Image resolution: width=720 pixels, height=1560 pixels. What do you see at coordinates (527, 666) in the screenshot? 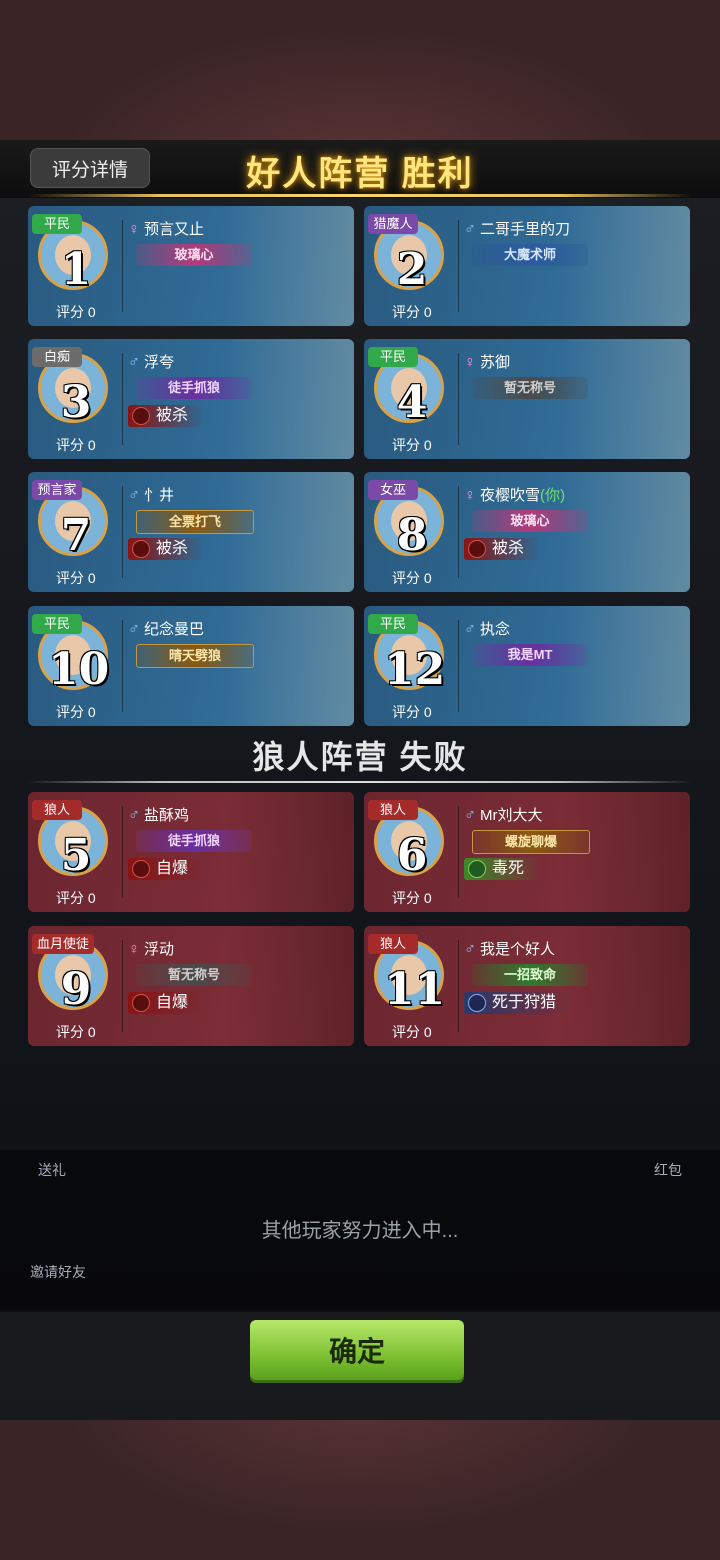
I see `player-card: 平民 12 评分 0 ♂ 执念 我是MT` at bounding box center [527, 666].